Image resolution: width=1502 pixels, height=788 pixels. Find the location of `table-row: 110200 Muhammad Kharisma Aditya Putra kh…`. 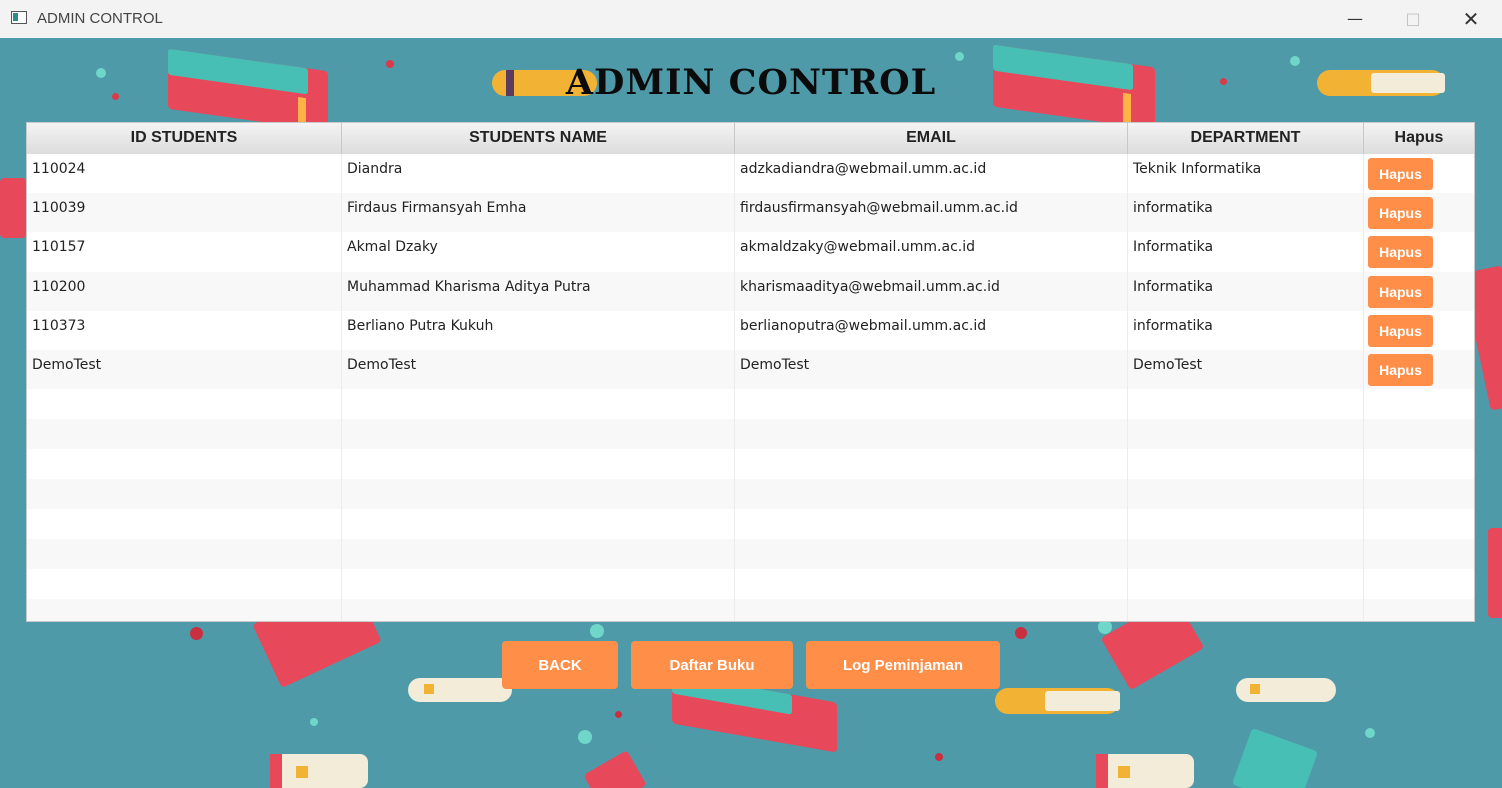

table-row: 110200 Muhammad Kharisma Aditya Putra kh… is located at coordinates (750, 291).